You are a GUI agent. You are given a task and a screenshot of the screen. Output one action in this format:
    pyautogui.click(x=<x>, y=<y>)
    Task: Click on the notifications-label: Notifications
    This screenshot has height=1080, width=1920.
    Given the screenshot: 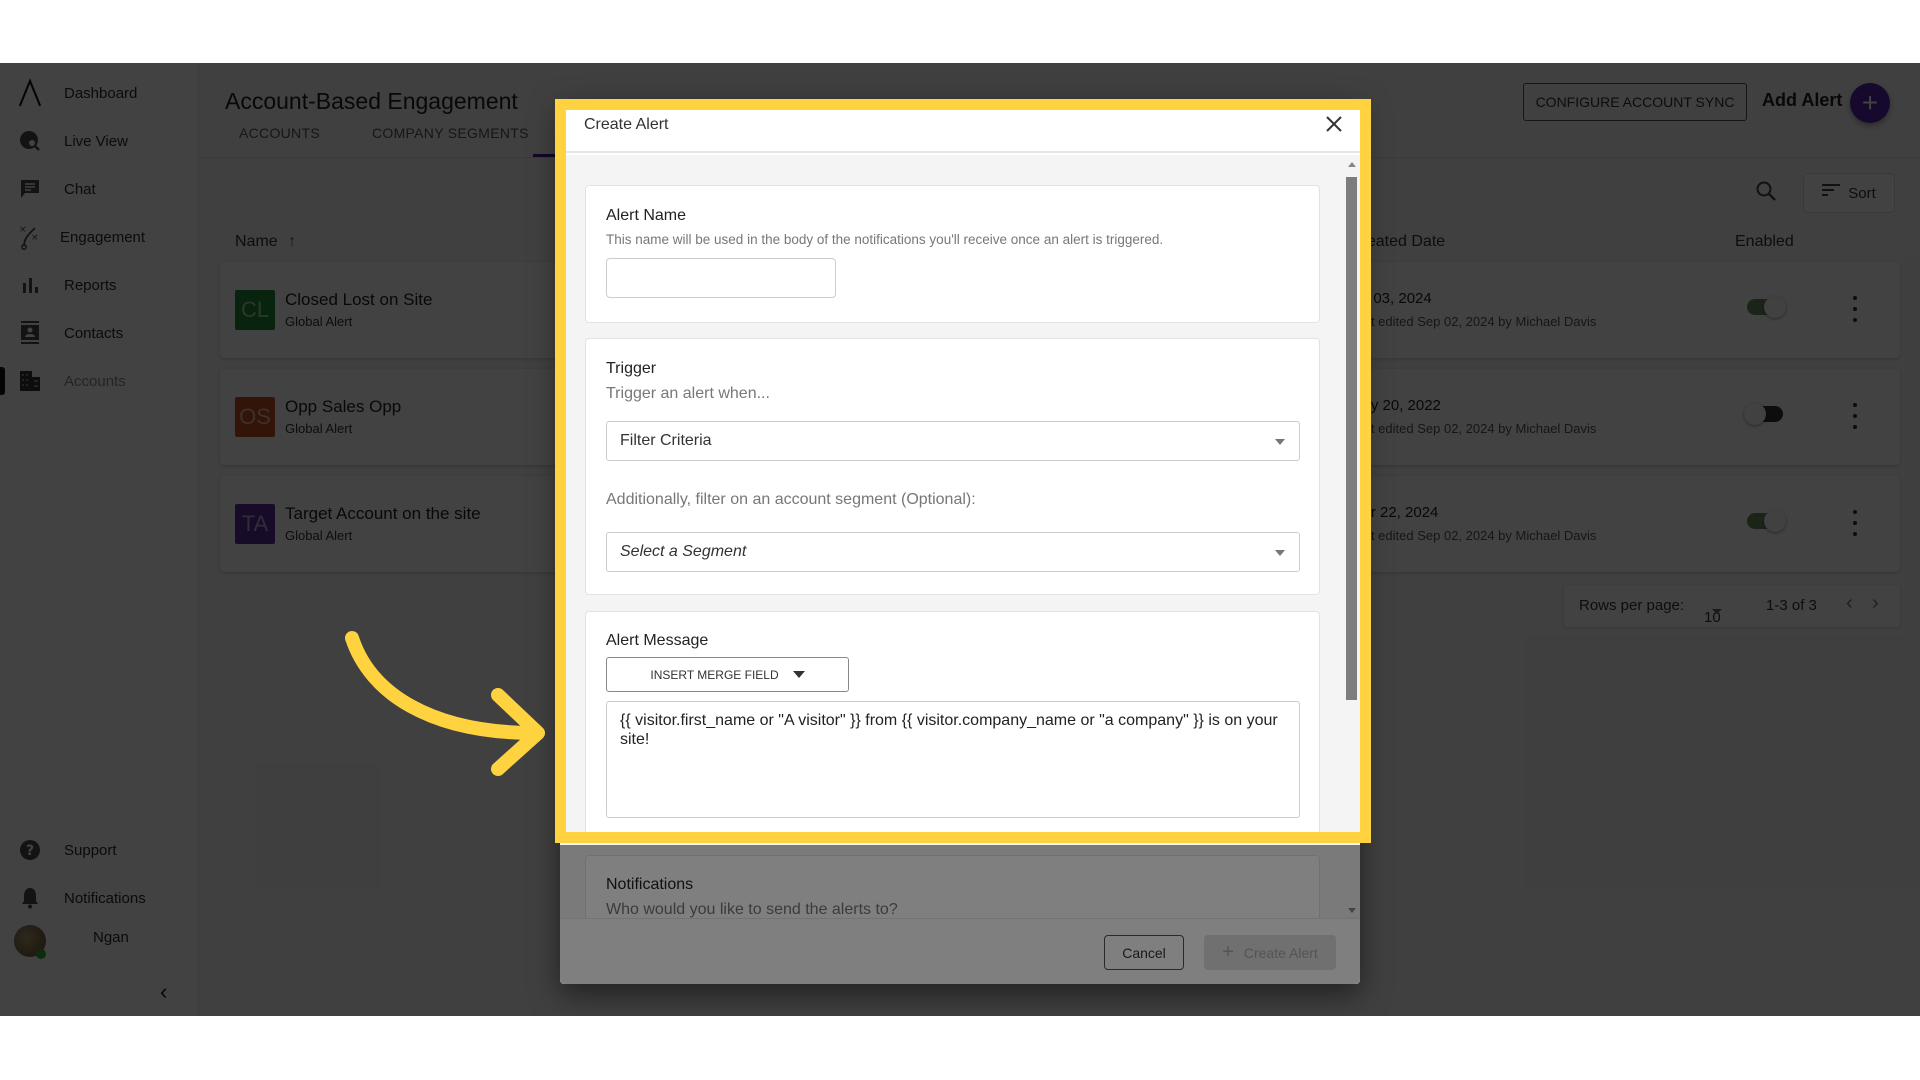 What is the action you would take?
    pyautogui.click(x=650, y=884)
    